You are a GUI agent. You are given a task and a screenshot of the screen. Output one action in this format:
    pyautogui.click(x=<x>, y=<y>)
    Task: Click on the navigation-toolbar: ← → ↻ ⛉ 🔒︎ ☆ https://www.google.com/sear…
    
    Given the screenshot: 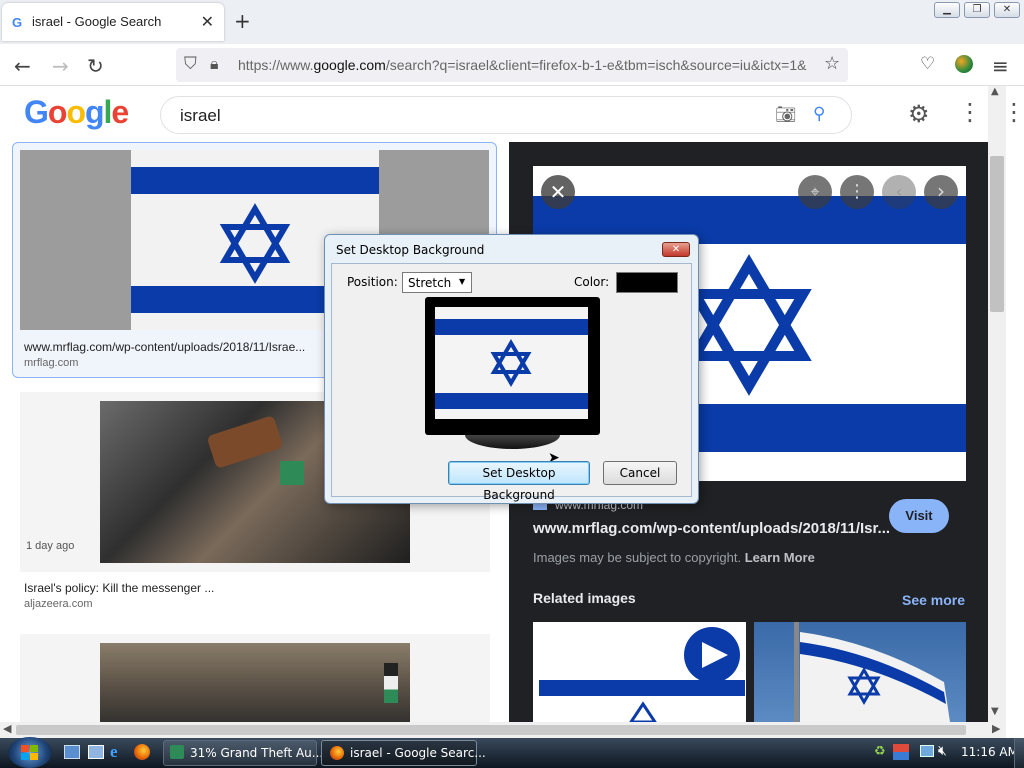 What is the action you would take?
    pyautogui.click(x=512, y=65)
    